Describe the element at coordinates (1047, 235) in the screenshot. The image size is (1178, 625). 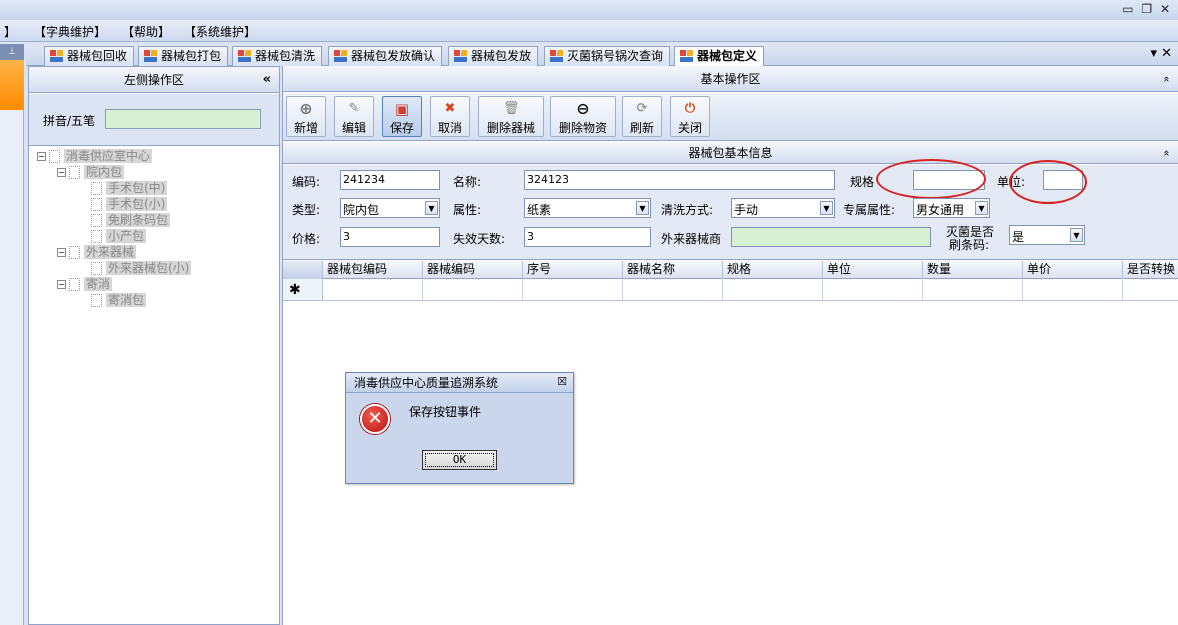
I see `sterilize-select: 是 ▼` at that location.